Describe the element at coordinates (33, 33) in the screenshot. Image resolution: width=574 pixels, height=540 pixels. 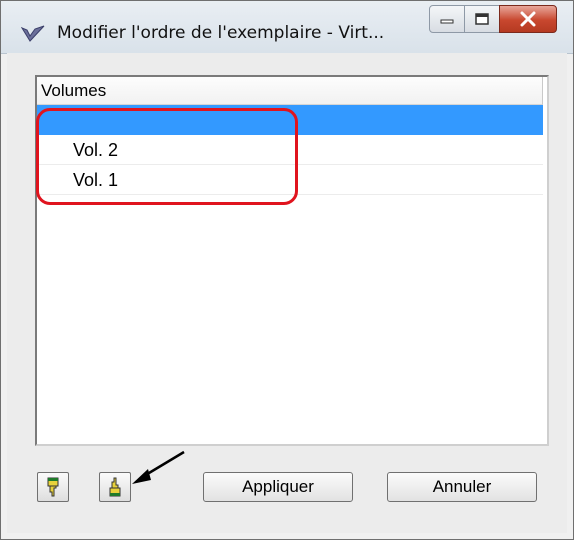
I see `checkmark-logo-icon` at that location.